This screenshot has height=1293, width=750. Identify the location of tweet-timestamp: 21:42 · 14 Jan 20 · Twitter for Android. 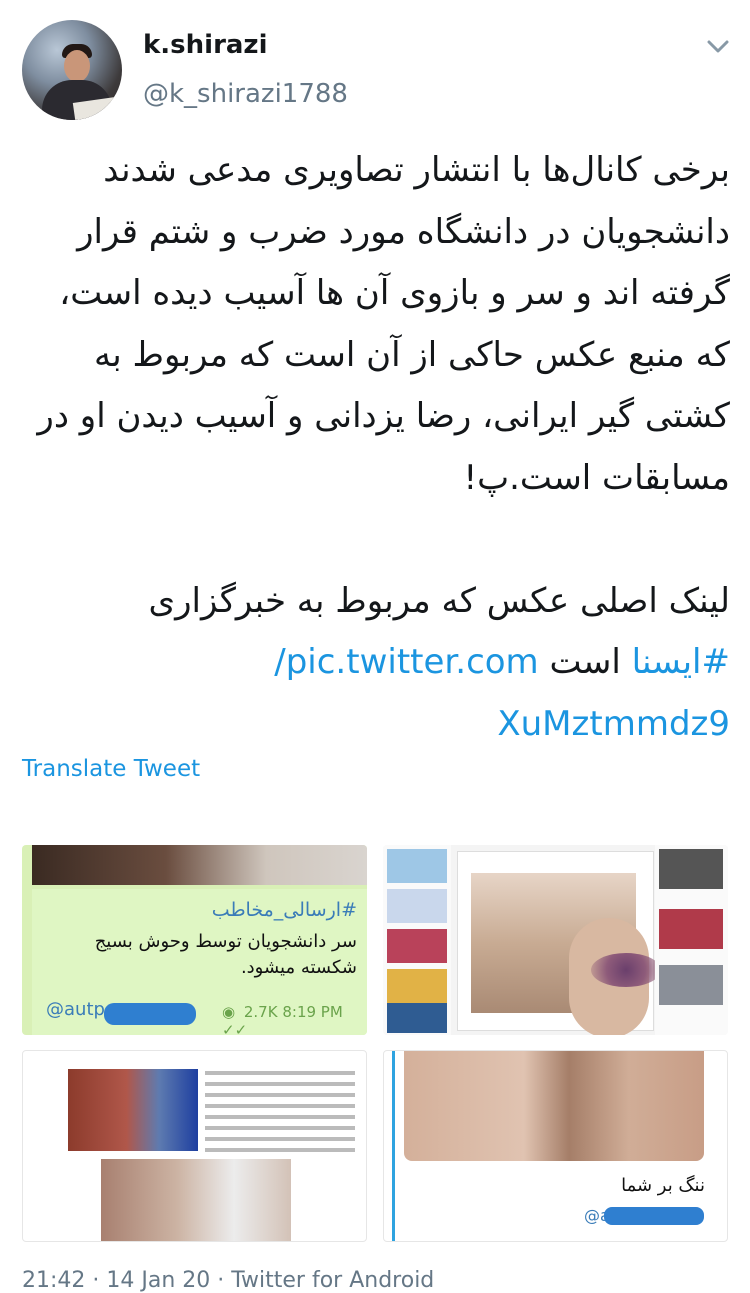
(228, 1280).